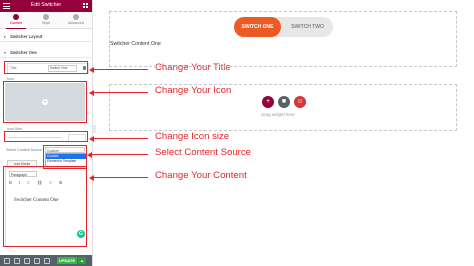  I want to click on update-options-caret: ▲, so click(82, 260).